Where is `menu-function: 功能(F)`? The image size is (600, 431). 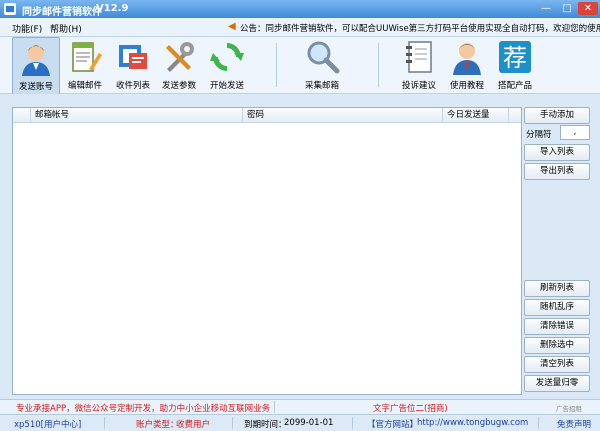 menu-function: 功能(F) is located at coordinates (27, 28).